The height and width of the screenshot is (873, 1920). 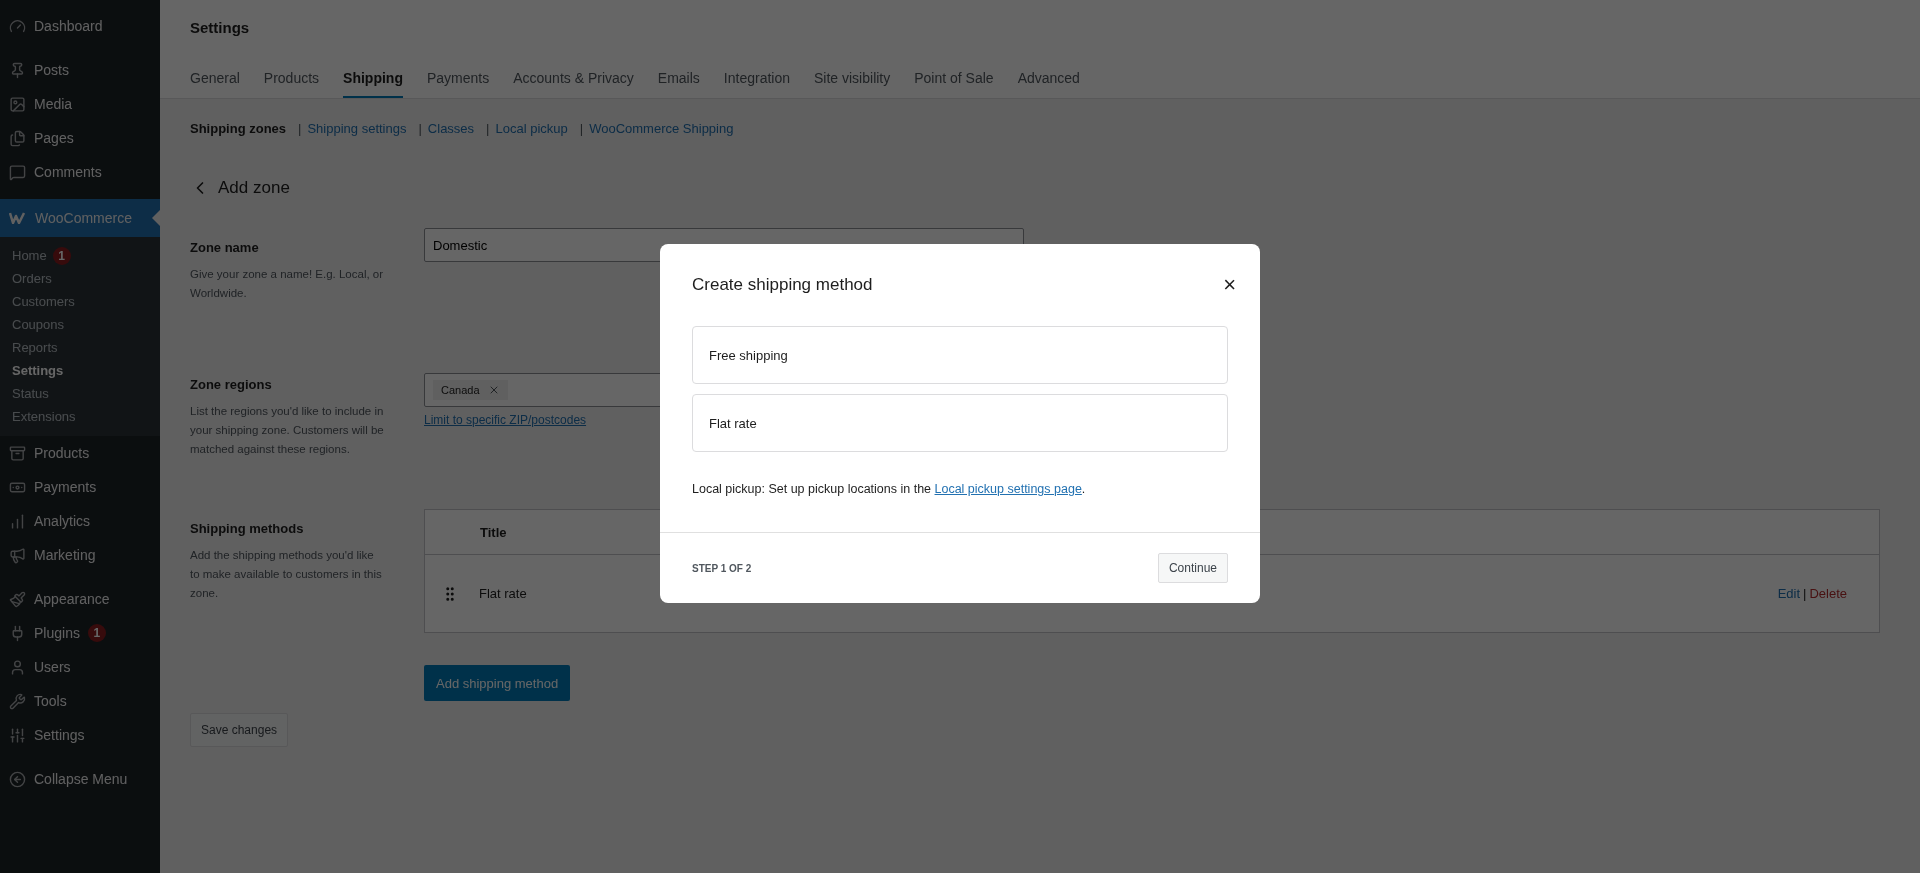 What do you see at coordinates (286, 574) in the screenshot?
I see `field-description: Add the shipping methods you'd like to make available to customers in this zone.` at bounding box center [286, 574].